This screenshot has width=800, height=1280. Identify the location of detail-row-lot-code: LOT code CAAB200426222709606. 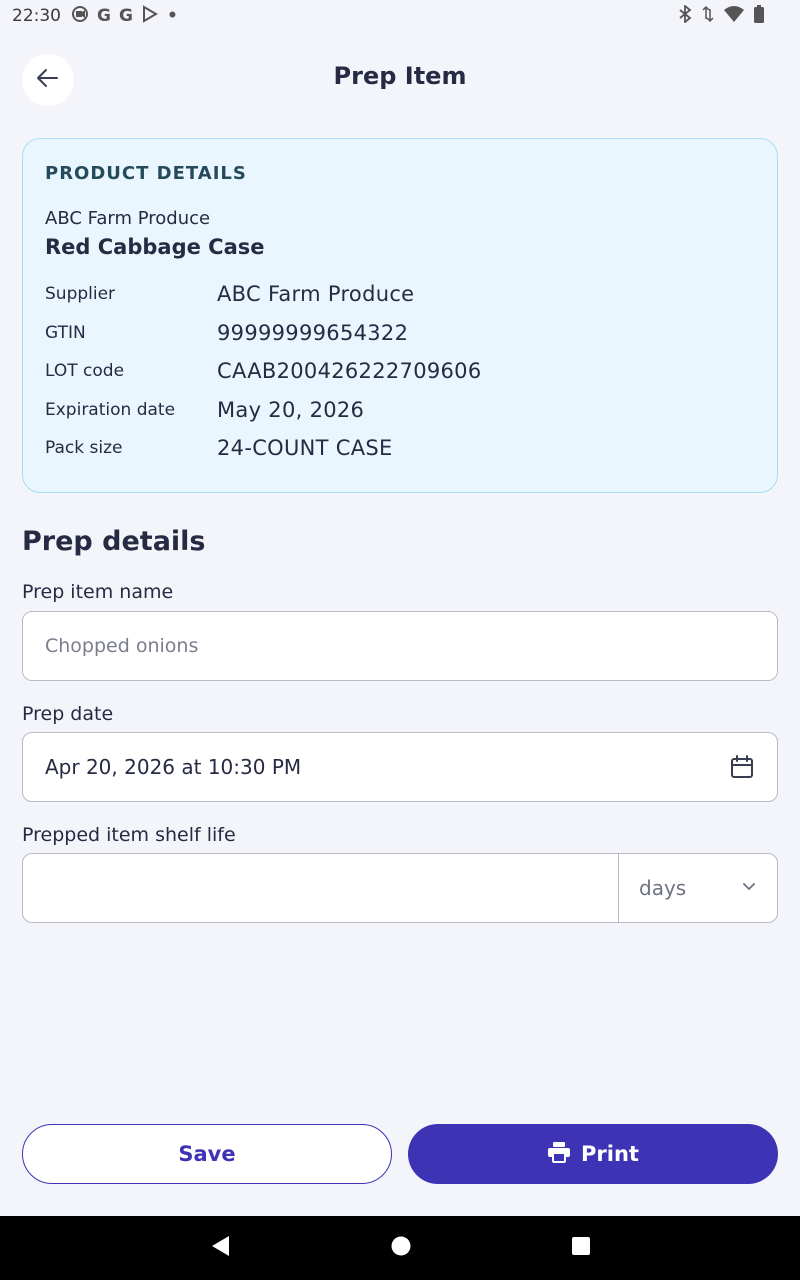
(400, 371).